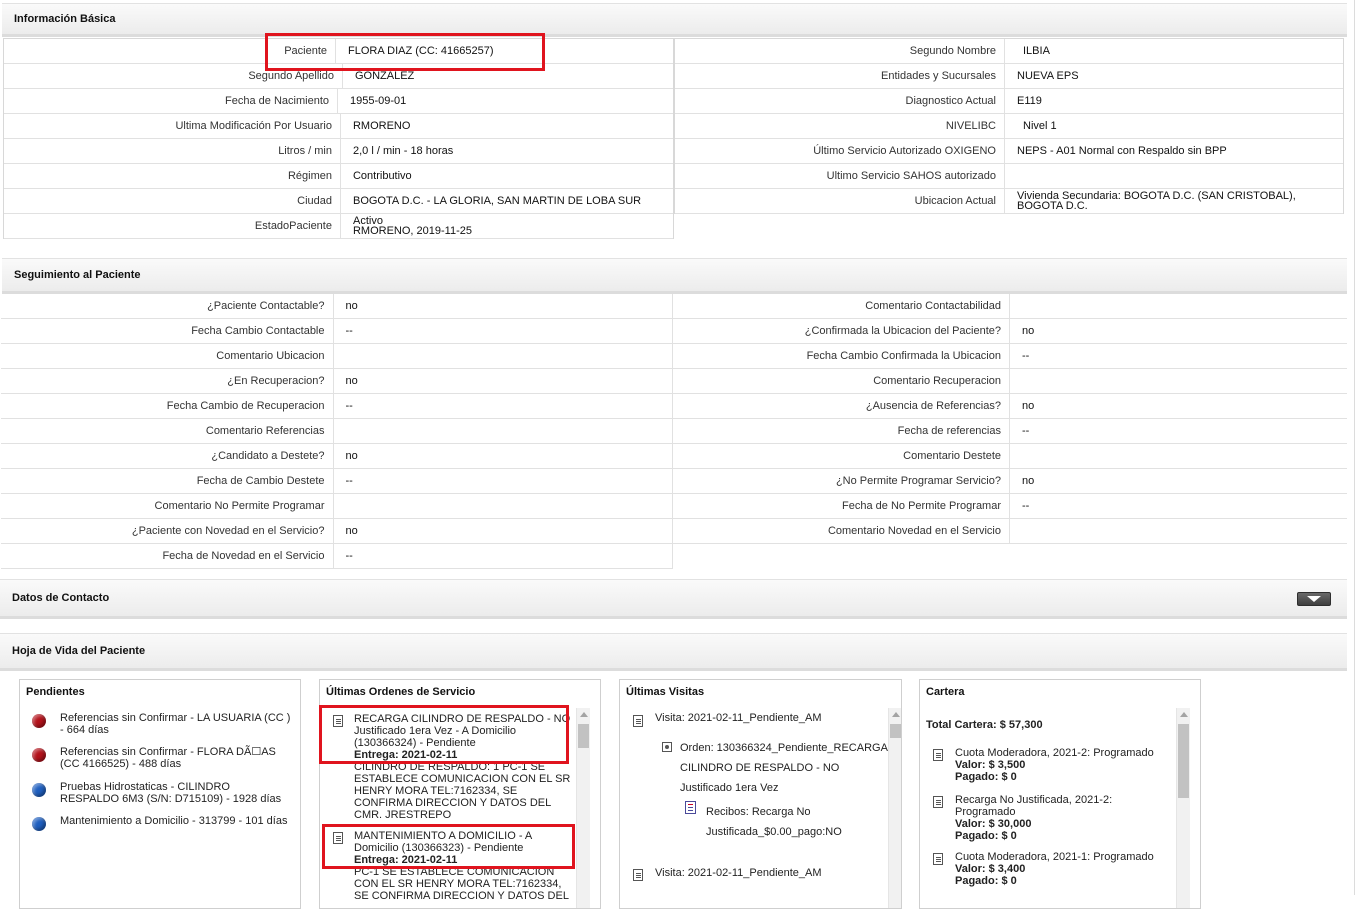 This screenshot has width=1364, height=909. I want to click on value-comentario-destete, so click(1178, 456).